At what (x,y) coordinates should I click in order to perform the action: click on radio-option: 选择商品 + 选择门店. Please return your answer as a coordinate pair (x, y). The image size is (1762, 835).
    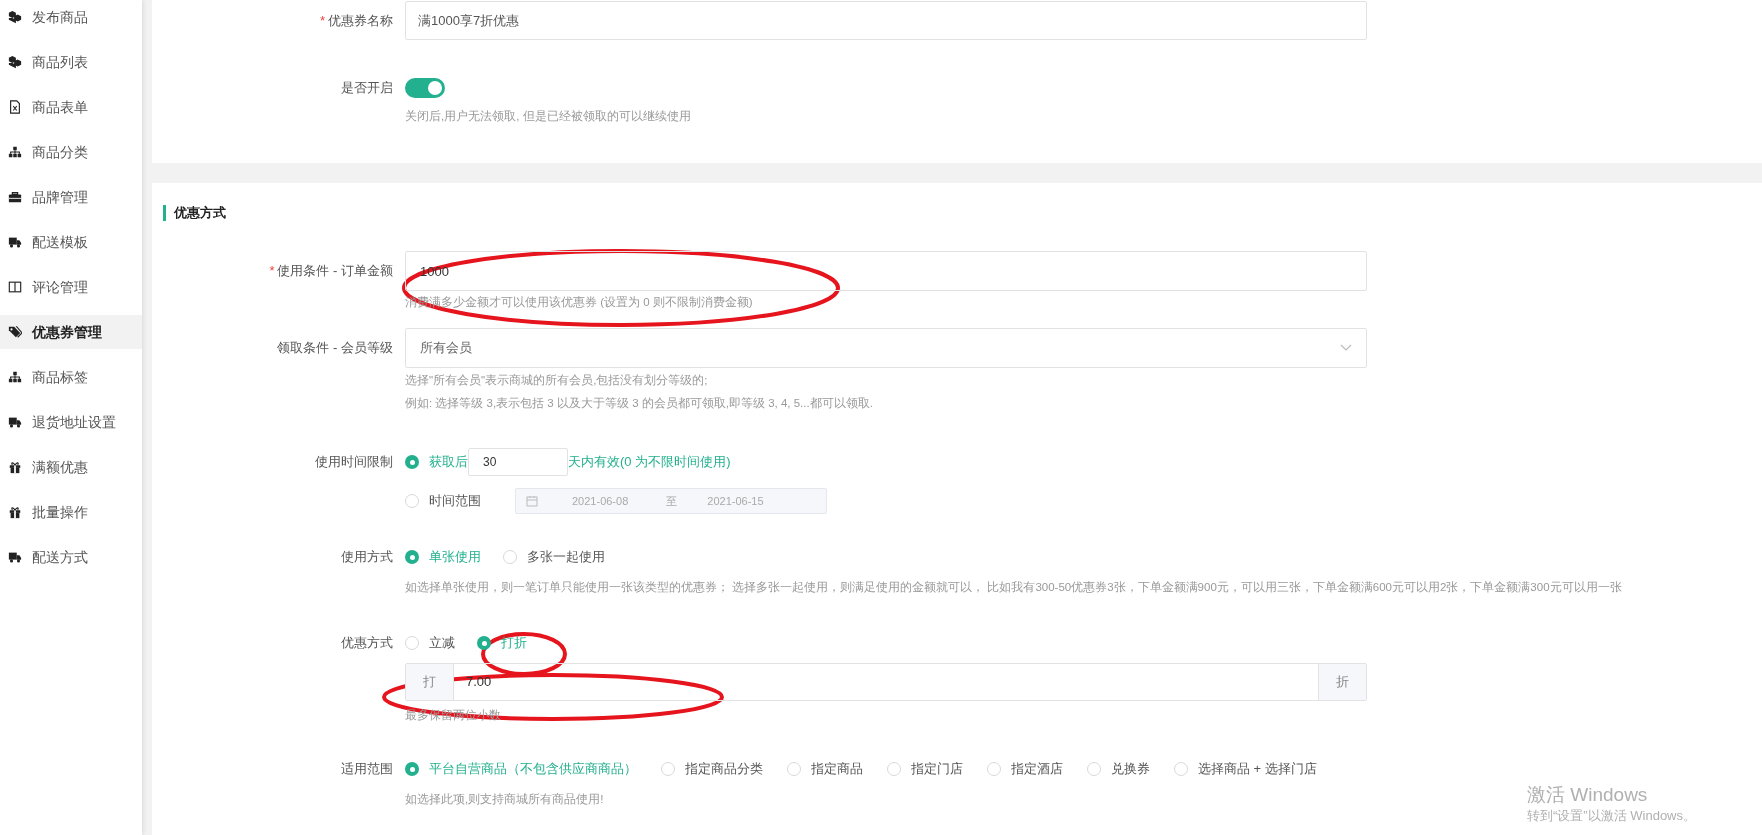
    Looking at the image, I should click on (1245, 769).